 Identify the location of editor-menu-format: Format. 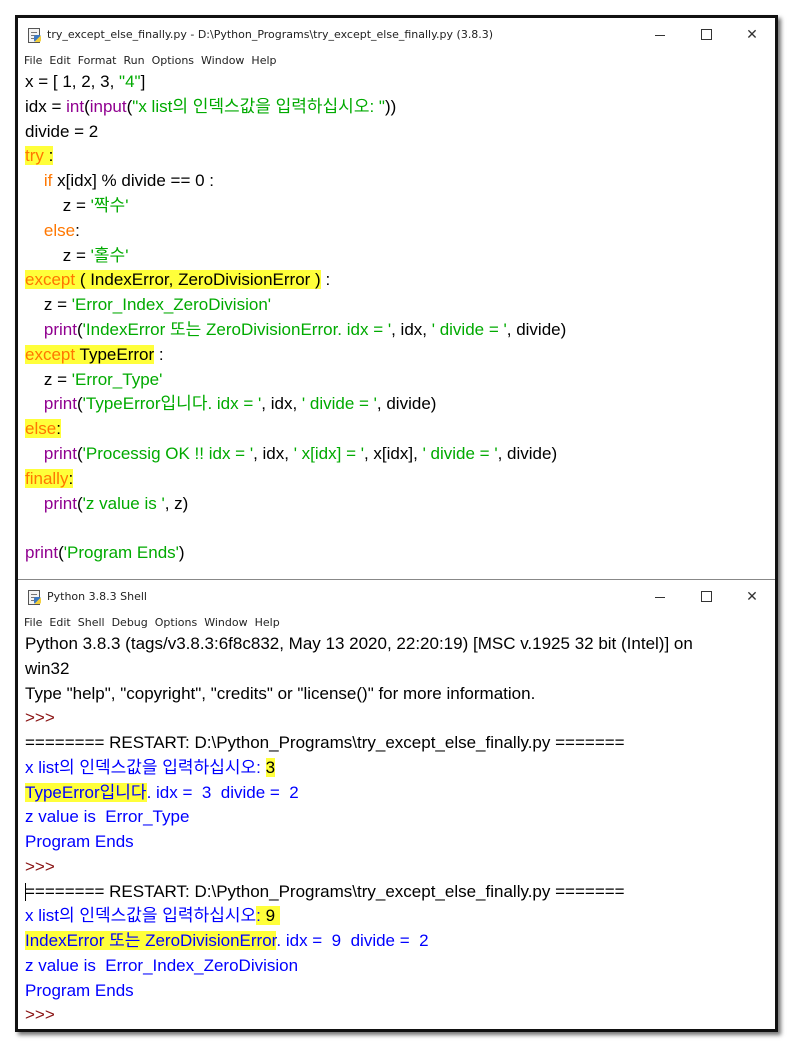
(97, 60).